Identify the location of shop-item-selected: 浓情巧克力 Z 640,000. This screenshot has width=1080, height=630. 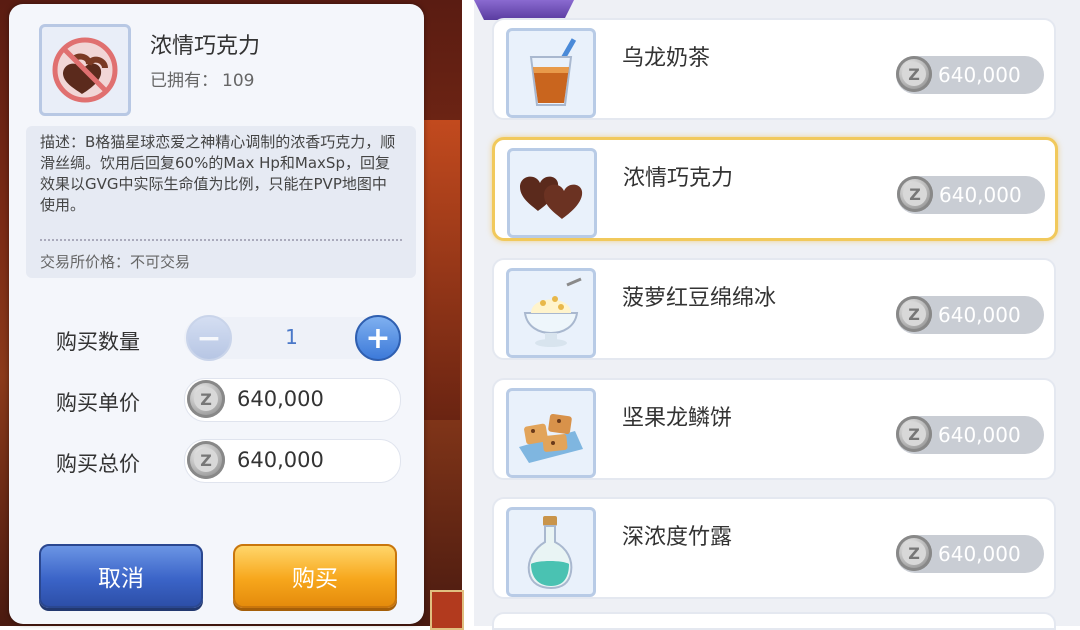
(775, 189).